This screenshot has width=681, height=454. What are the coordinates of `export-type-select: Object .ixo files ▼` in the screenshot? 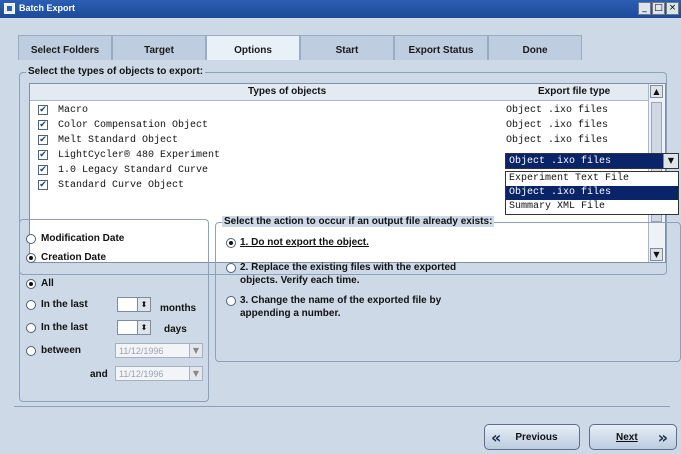 It's located at (592, 161).